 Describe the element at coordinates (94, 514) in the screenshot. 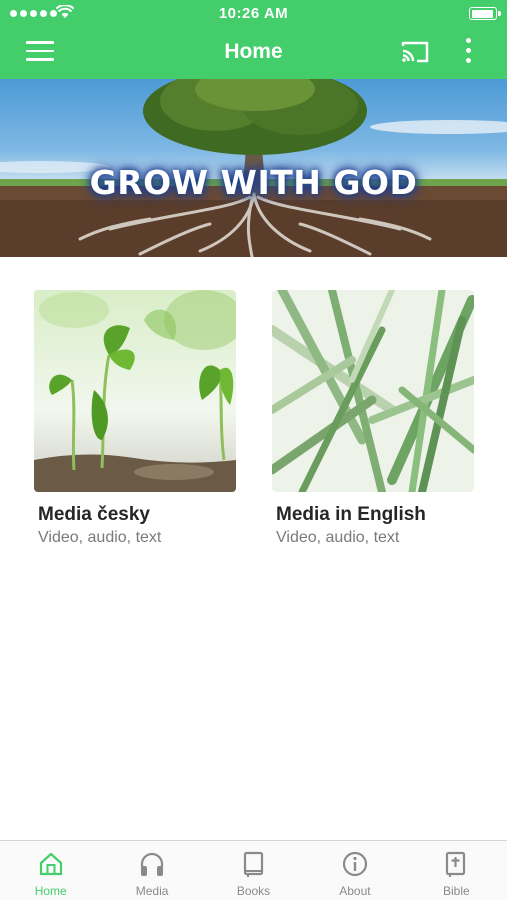

I see `card-title: Media česky` at that location.